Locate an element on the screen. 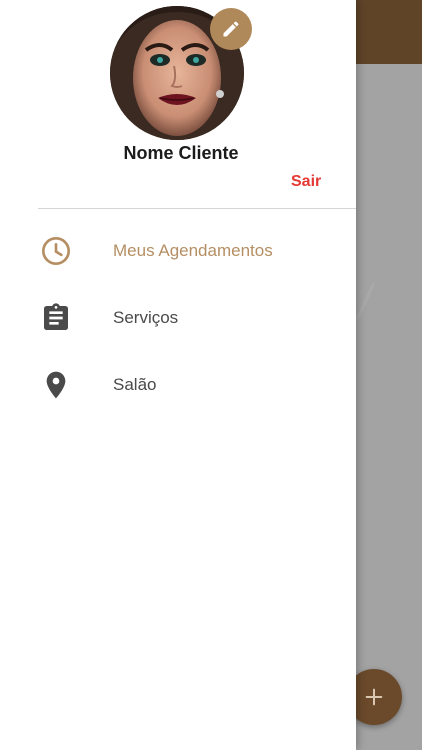 The height and width of the screenshot is (750, 422). menu-item-label: Salão is located at coordinates (135, 384).